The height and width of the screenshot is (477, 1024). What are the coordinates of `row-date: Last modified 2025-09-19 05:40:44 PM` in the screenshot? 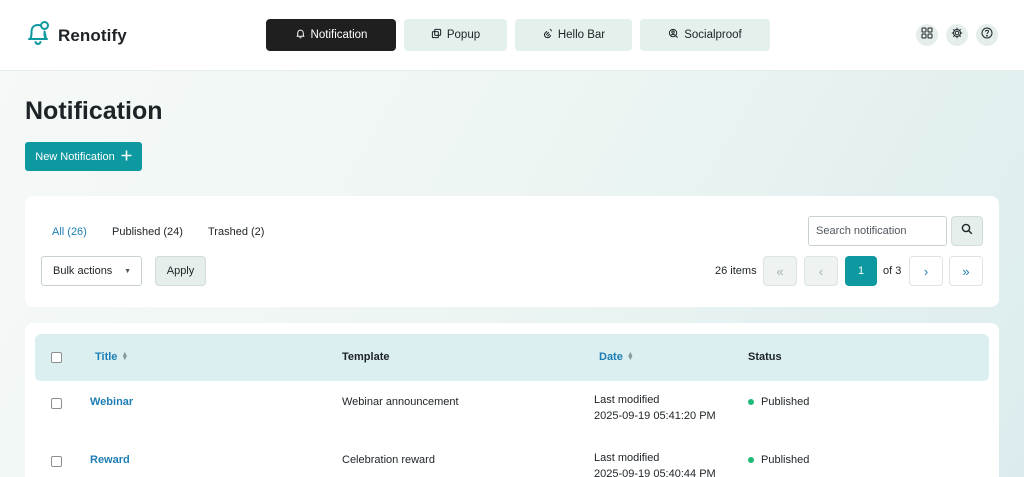 It's located at (655, 463).